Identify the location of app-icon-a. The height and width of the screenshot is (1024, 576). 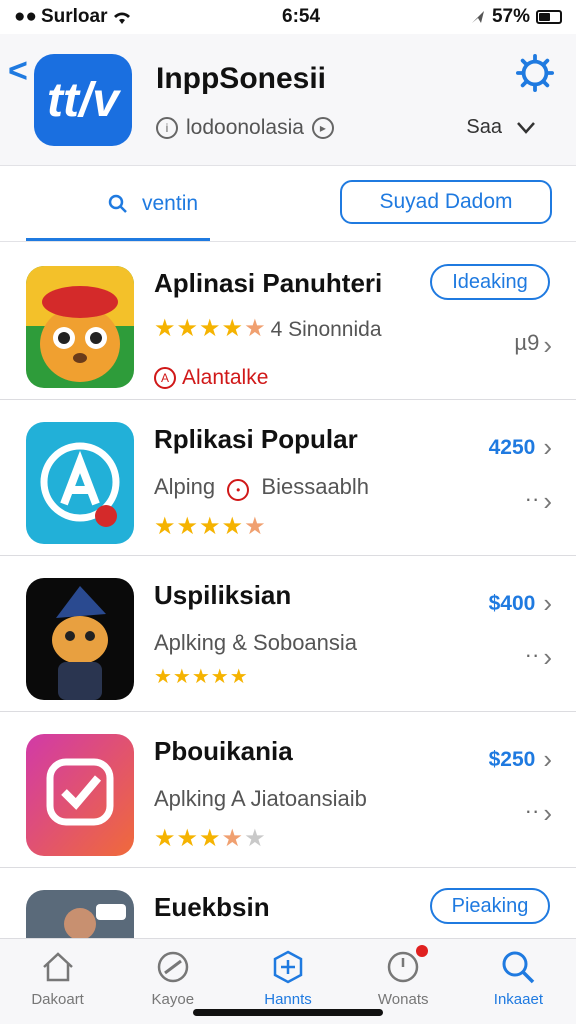
(80, 483).